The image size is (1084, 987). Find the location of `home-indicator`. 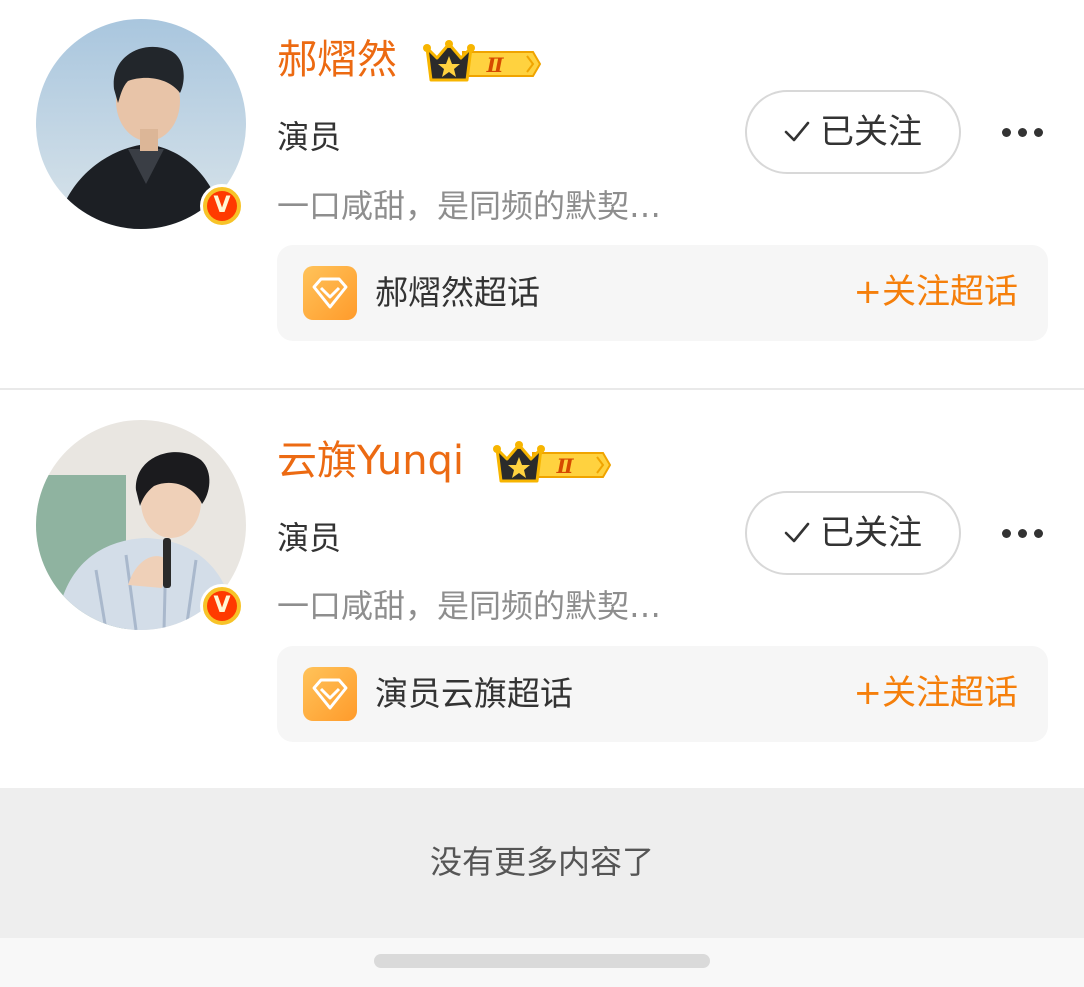

home-indicator is located at coordinates (542, 961).